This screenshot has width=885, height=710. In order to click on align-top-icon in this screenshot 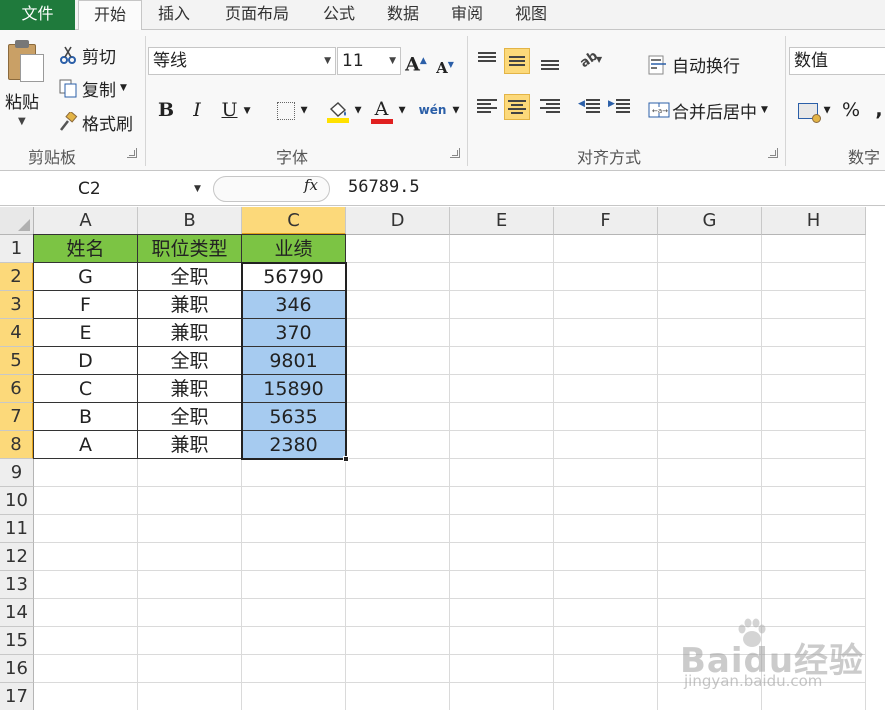, I will do `click(487, 61)`.